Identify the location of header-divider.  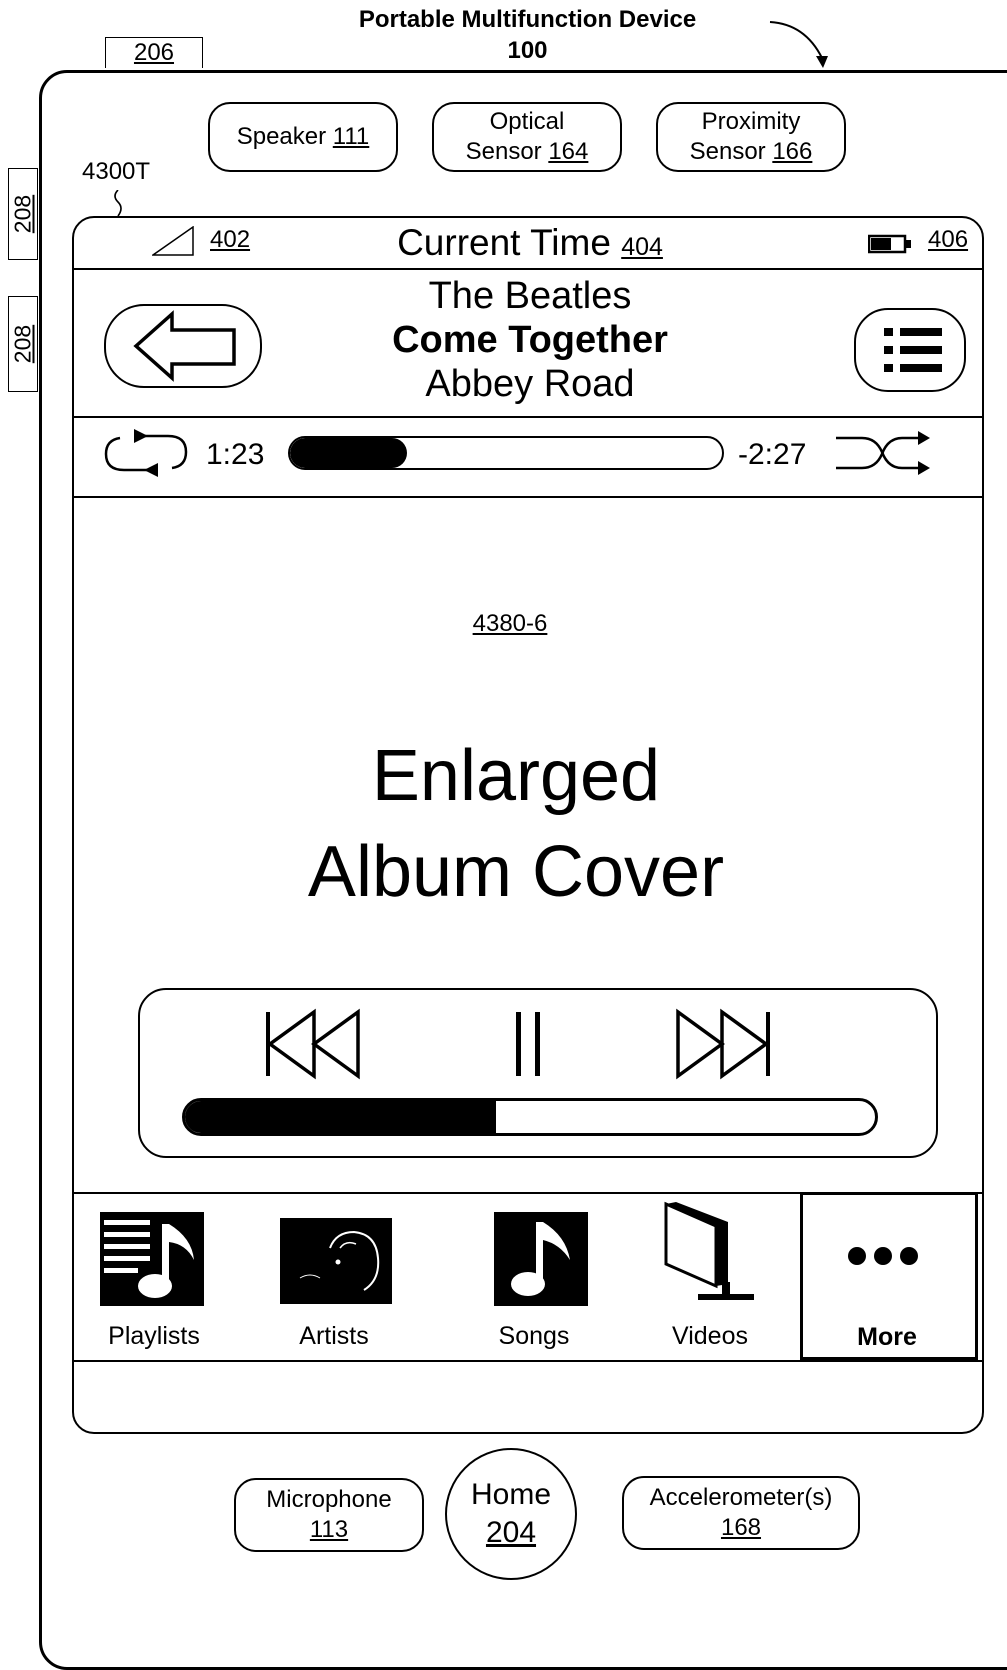
(528, 417).